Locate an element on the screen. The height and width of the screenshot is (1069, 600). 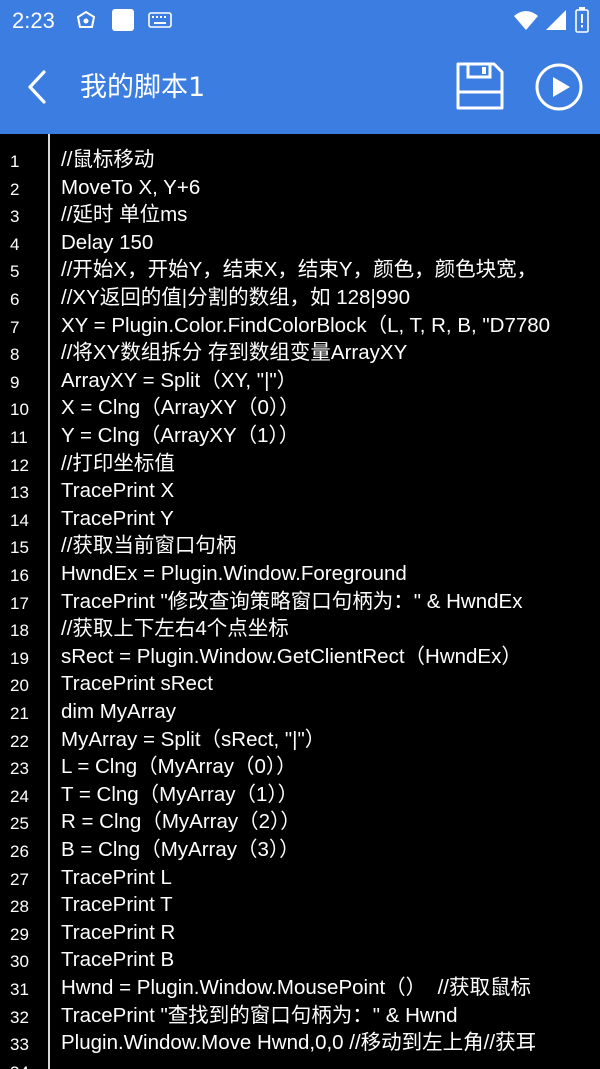
code-line: 16 HwndEx = Plugin.Window.Foreground is located at coordinates (300, 574).